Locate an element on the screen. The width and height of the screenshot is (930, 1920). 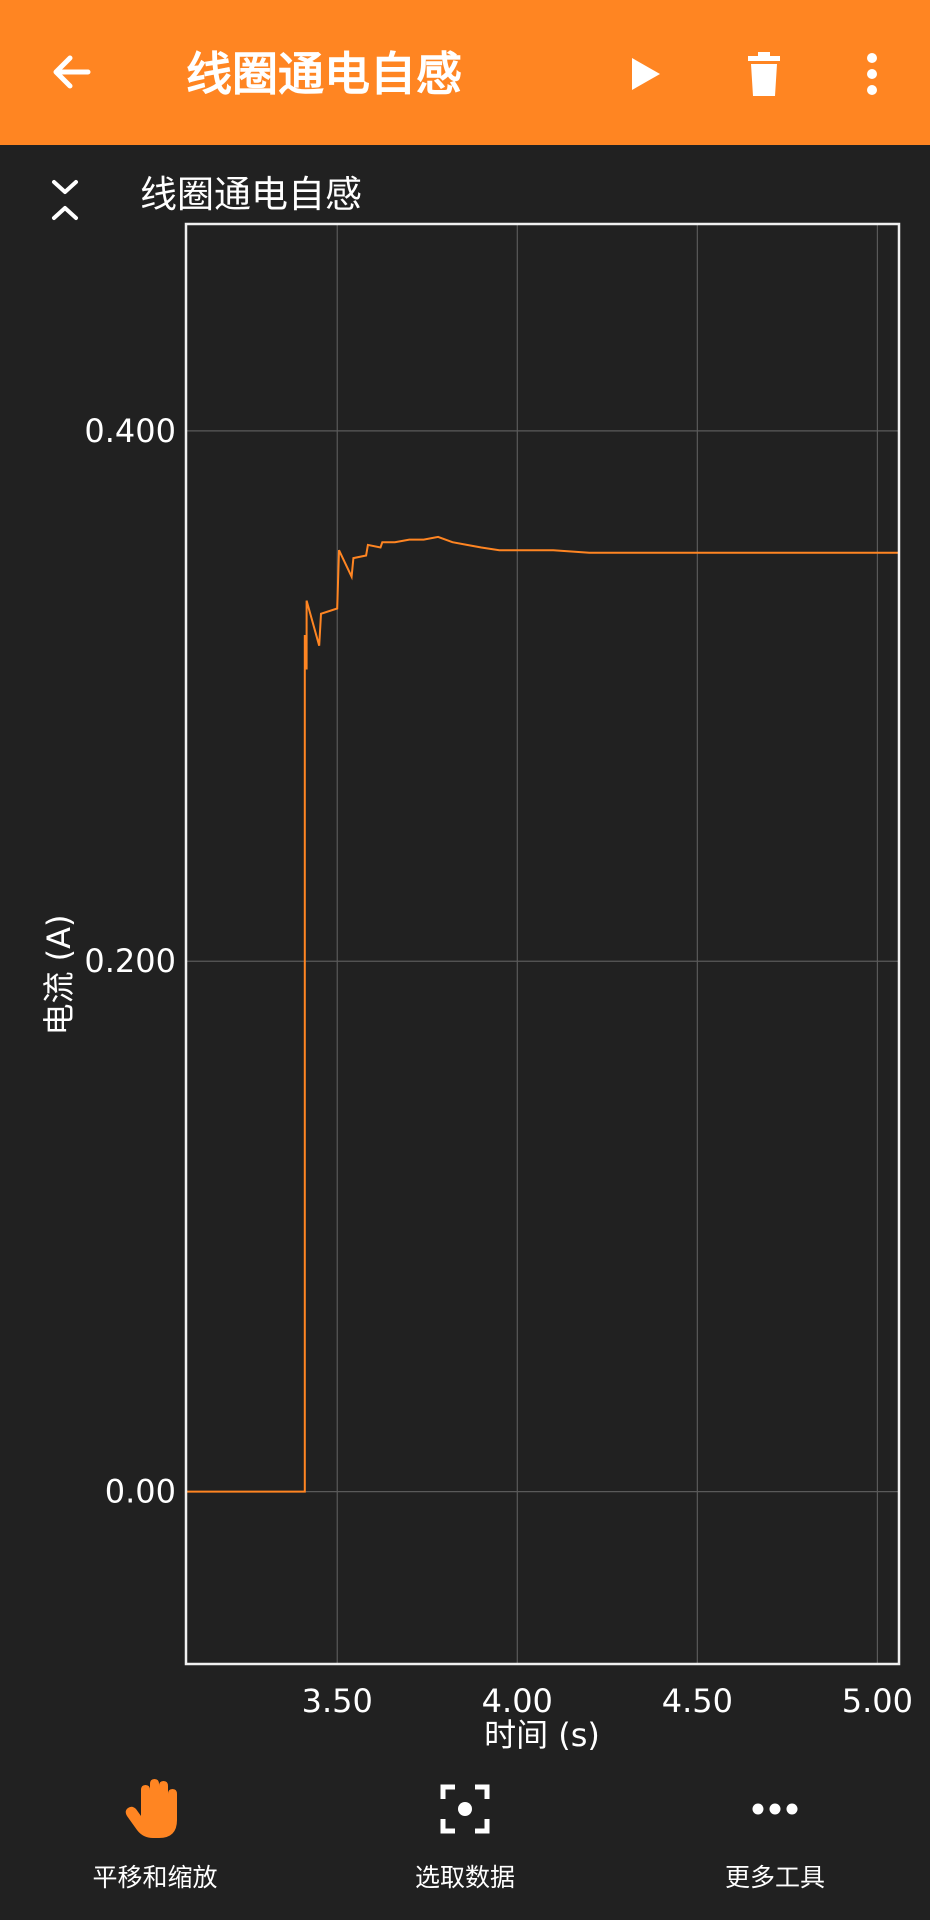
x-tick-label: 4.00 is located at coordinates (517, 1701).